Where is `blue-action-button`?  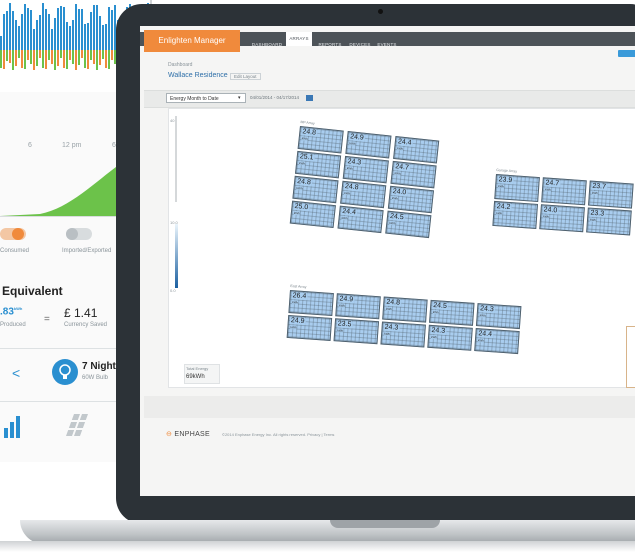
blue-action-button is located at coordinates (626, 53).